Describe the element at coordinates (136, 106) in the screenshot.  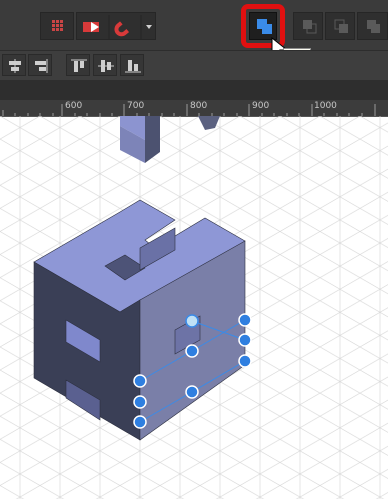
I see `ruler-label-700: 700` at that location.